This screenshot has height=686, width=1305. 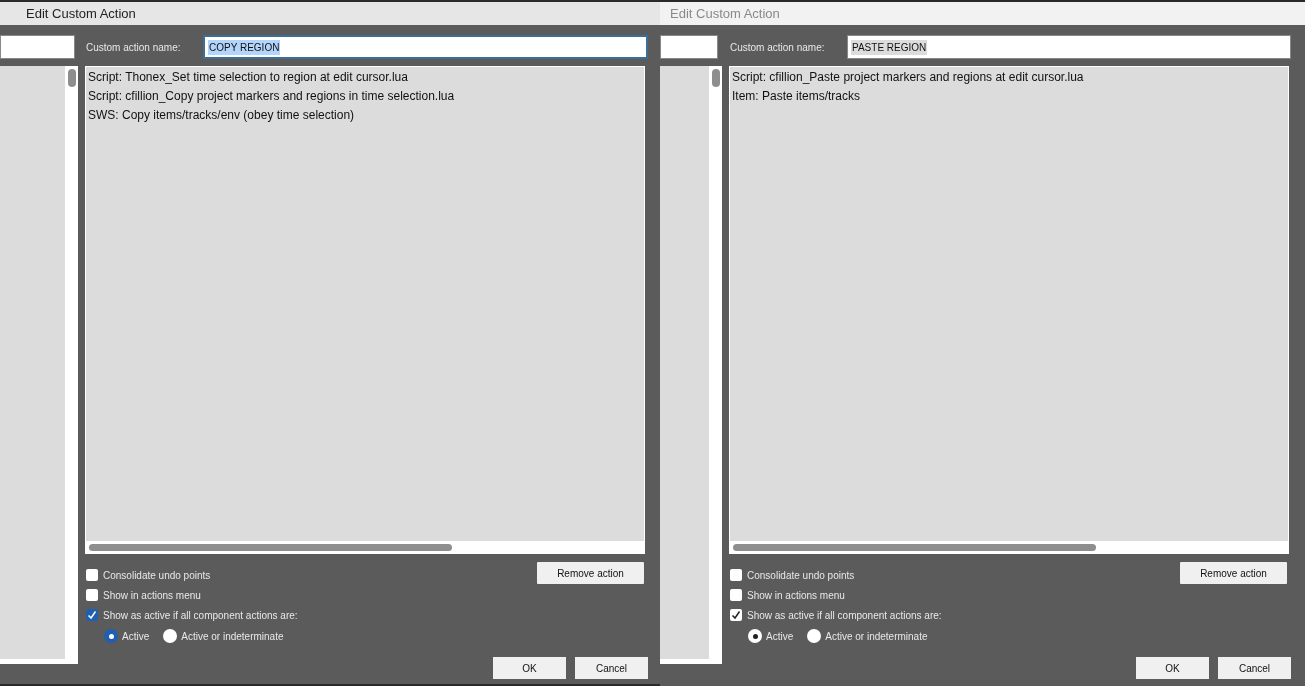 What do you see at coordinates (1010, 77) in the screenshot?
I see `action-item: Script: cfillion_Paste project markers and regions at edit cursor.lua` at bounding box center [1010, 77].